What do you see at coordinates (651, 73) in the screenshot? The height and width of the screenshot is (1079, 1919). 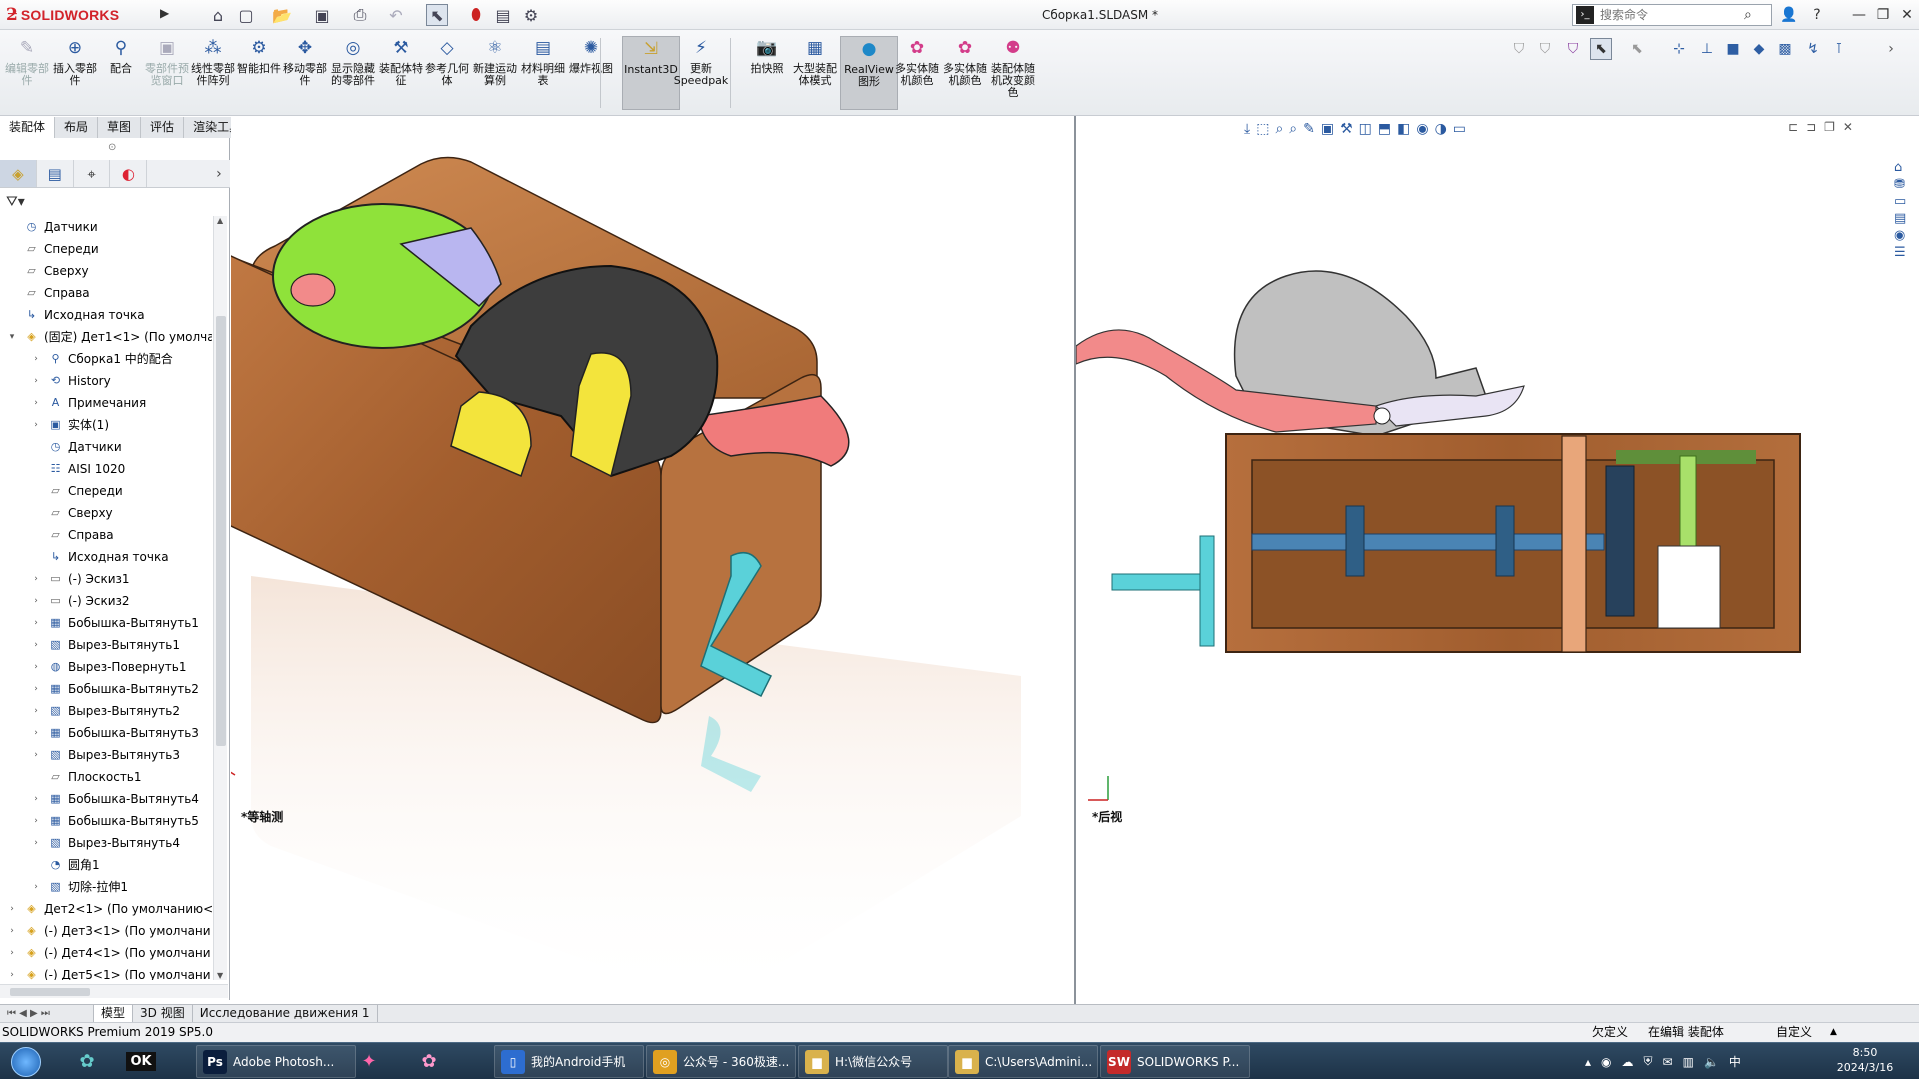 I see `cmd-instant3d-button: ⇲ Instant3D` at bounding box center [651, 73].